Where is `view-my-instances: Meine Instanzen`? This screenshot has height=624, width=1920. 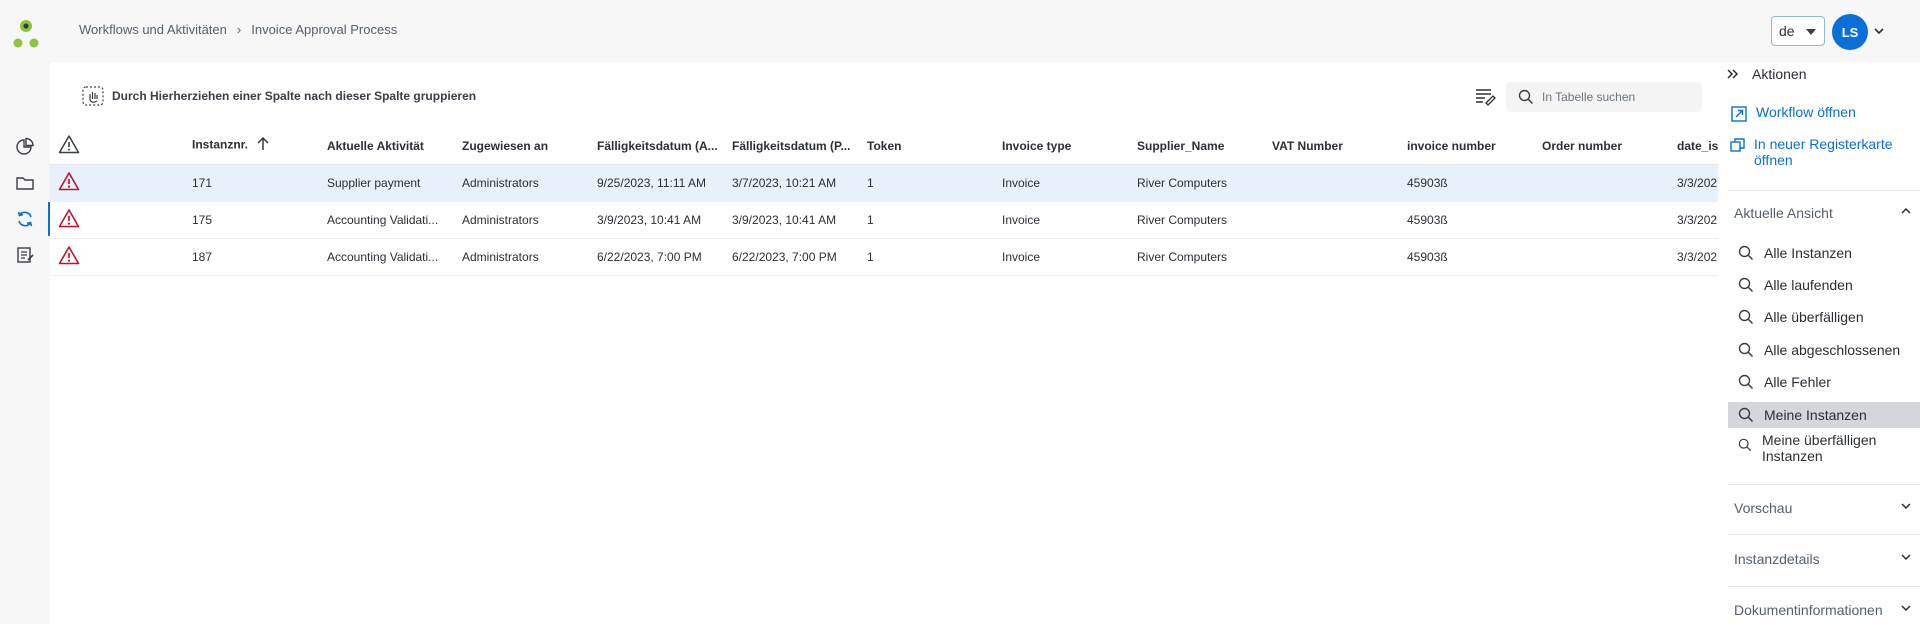
view-my-instances: Meine Instanzen is located at coordinates (1824, 415).